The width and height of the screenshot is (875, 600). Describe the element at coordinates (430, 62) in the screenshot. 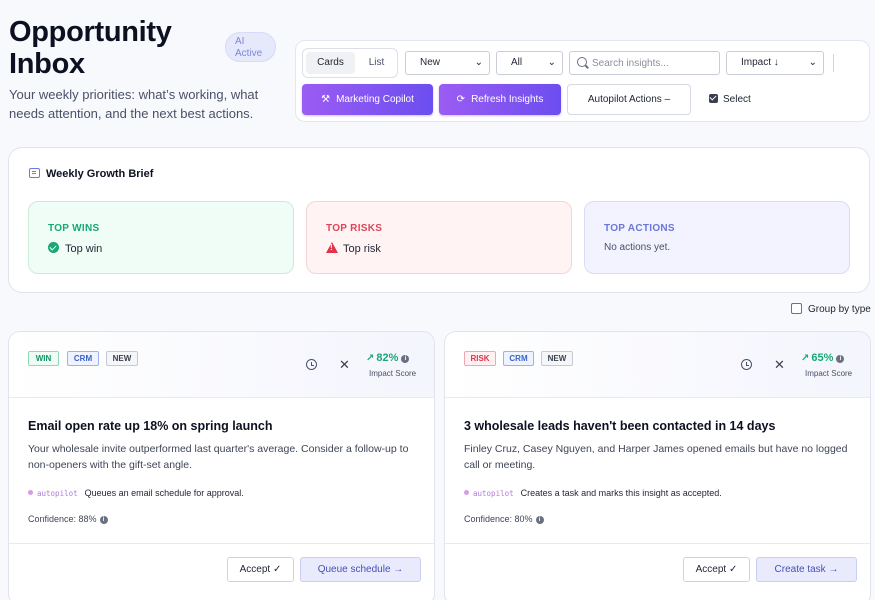

I see `status-filter-value: New` at that location.